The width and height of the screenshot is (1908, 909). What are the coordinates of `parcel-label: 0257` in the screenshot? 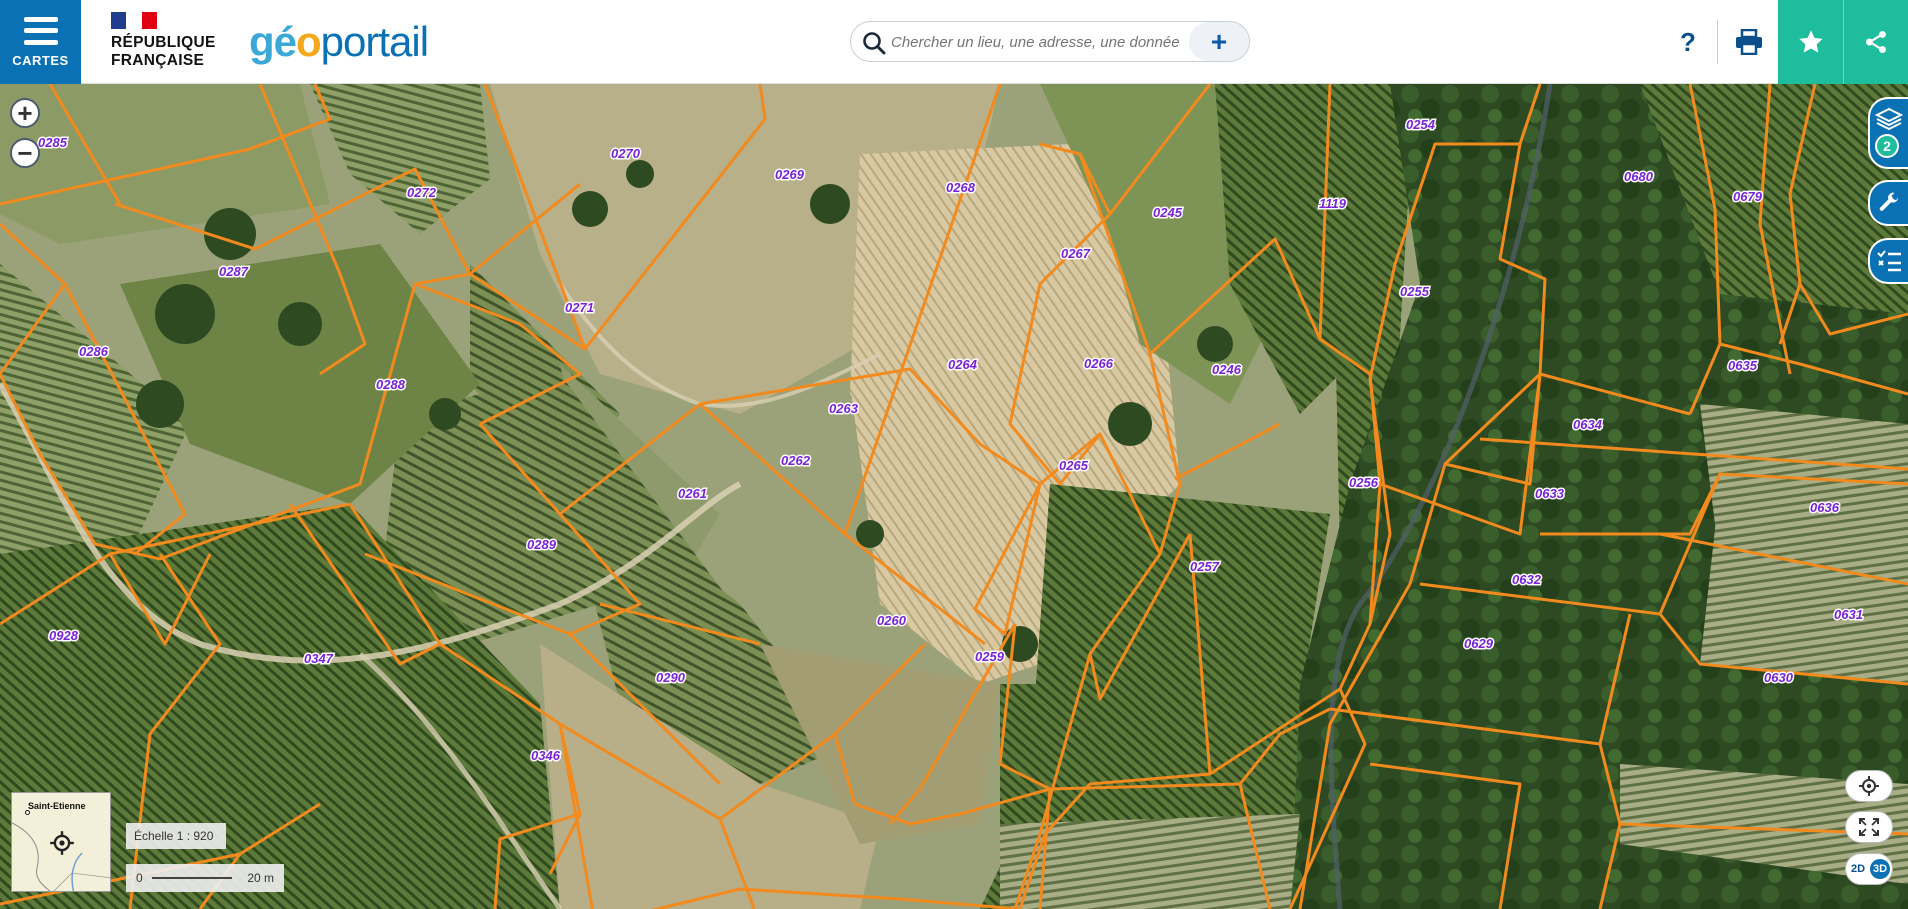 It's located at (1205, 566).